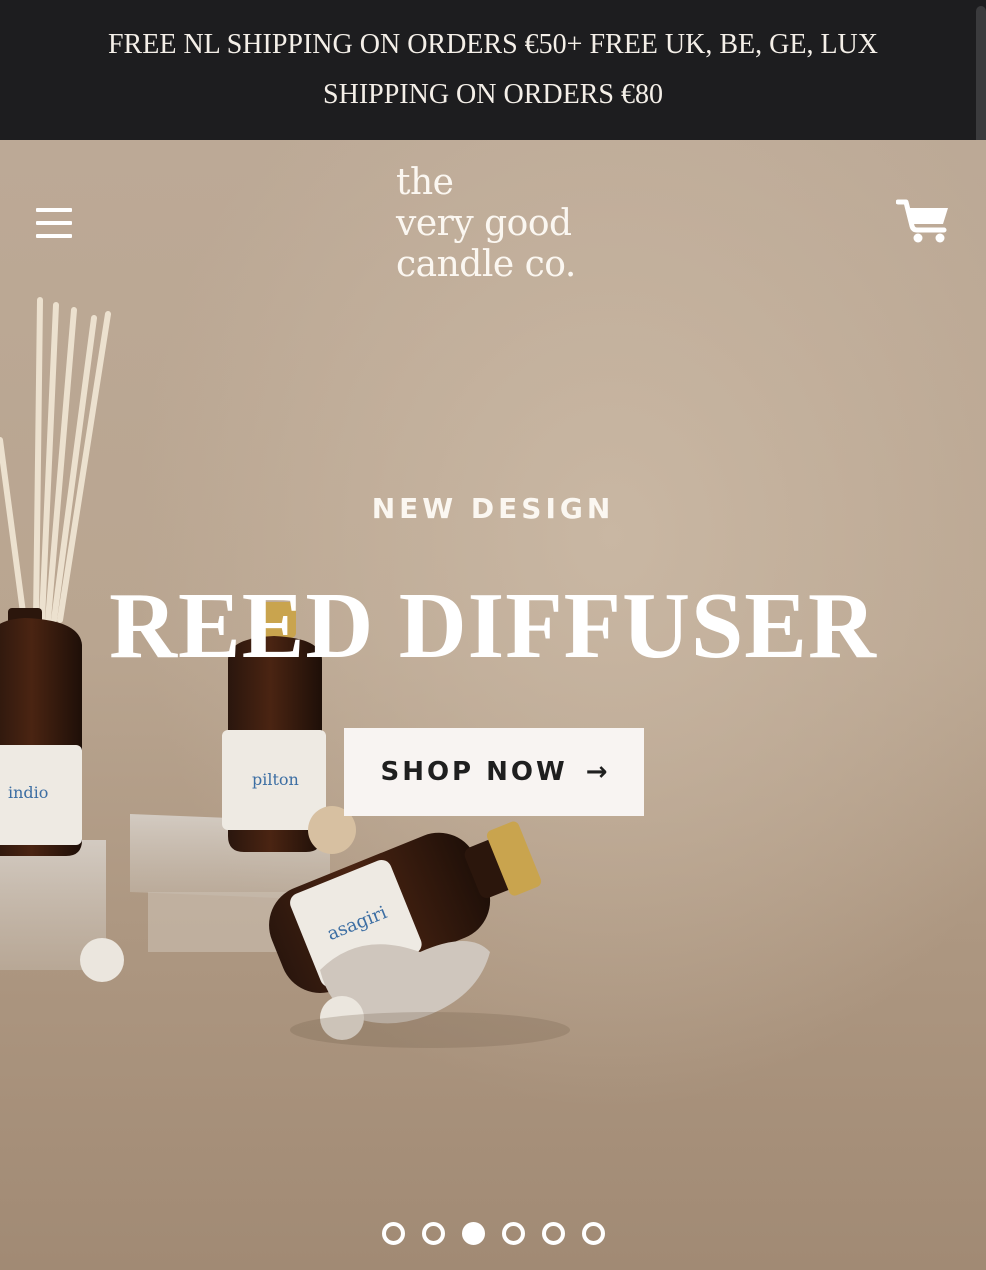  I want to click on seed-pod, so click(102, 960).